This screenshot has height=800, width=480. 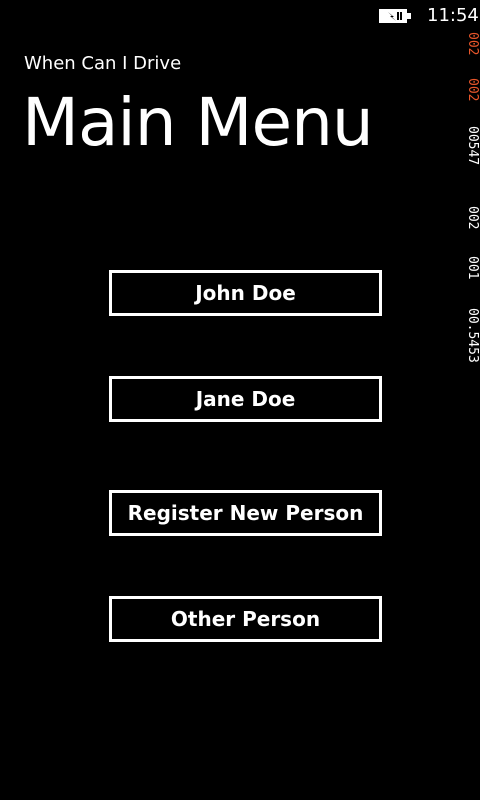 I want to click on frame-counter-value-1: 002, so click(x=472, y=90).